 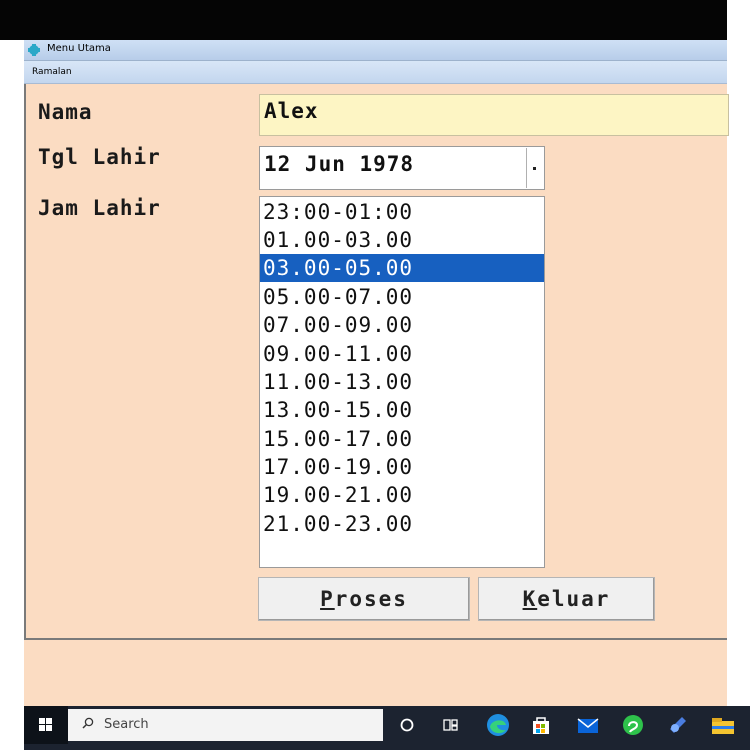 What do you see at coordinates (402, 325) in the screenshot?
I see `list-item: 07.00-09.00` at bounding box center [402, 325].